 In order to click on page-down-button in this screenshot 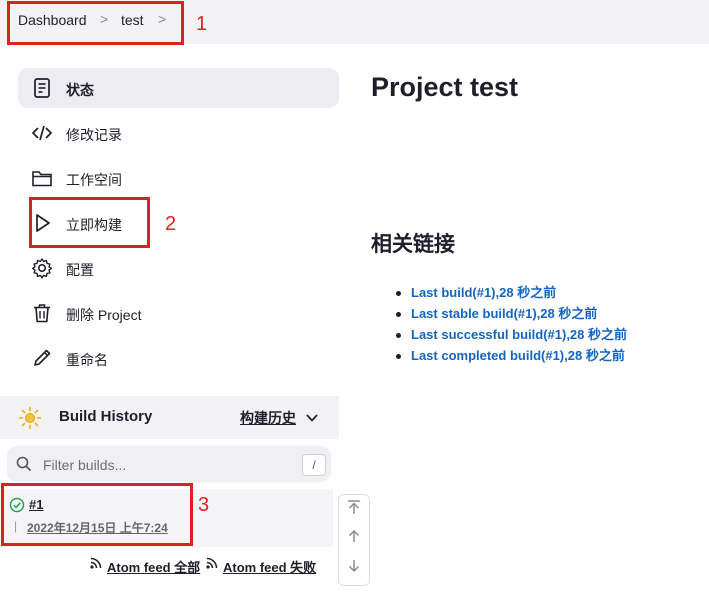, I will do `click(354, 569)`.